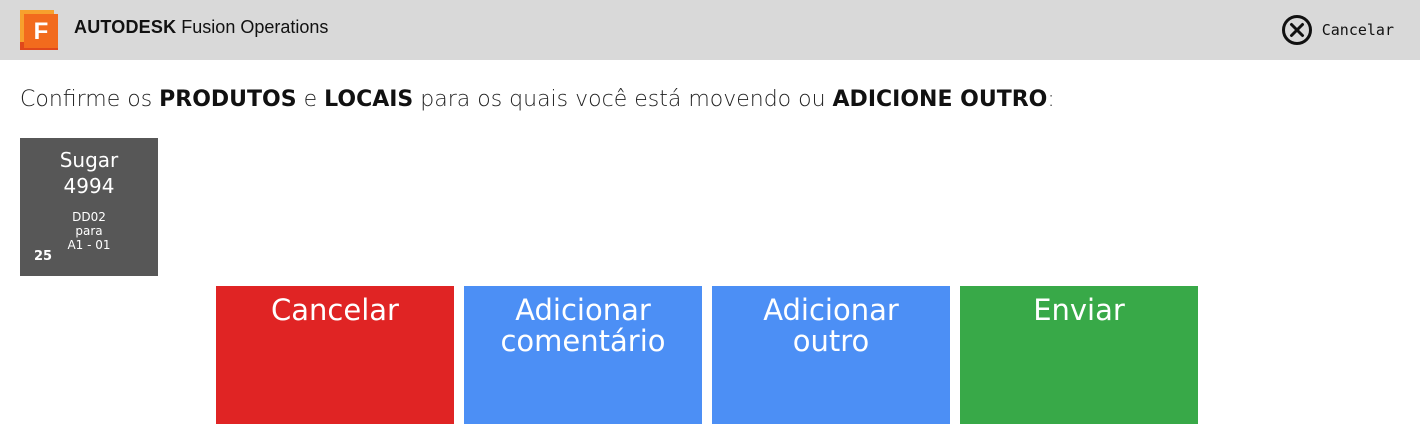  What do you see at coordinates (1079, 355) in the screenshot?
I see `send-button: Enviar` at bounding box center [1079, 355].